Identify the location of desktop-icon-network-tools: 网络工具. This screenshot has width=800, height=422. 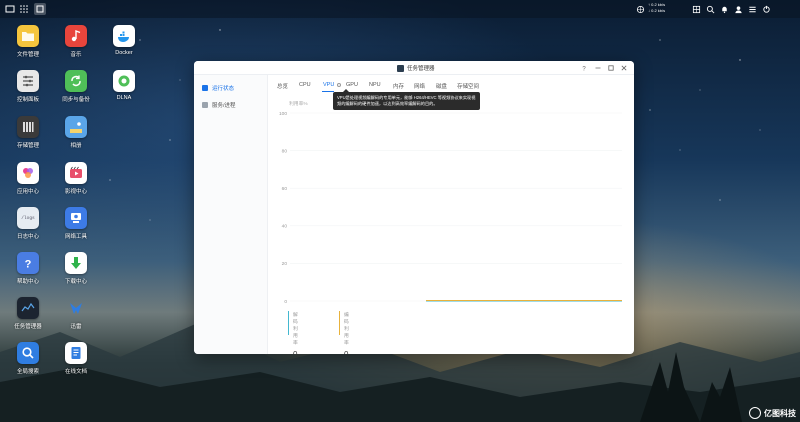
(76, 223).